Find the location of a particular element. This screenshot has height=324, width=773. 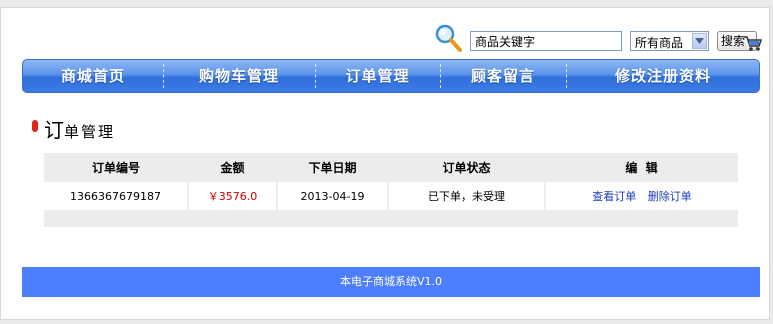

category-select: 所有商品 is located at coordinates (669, 41).